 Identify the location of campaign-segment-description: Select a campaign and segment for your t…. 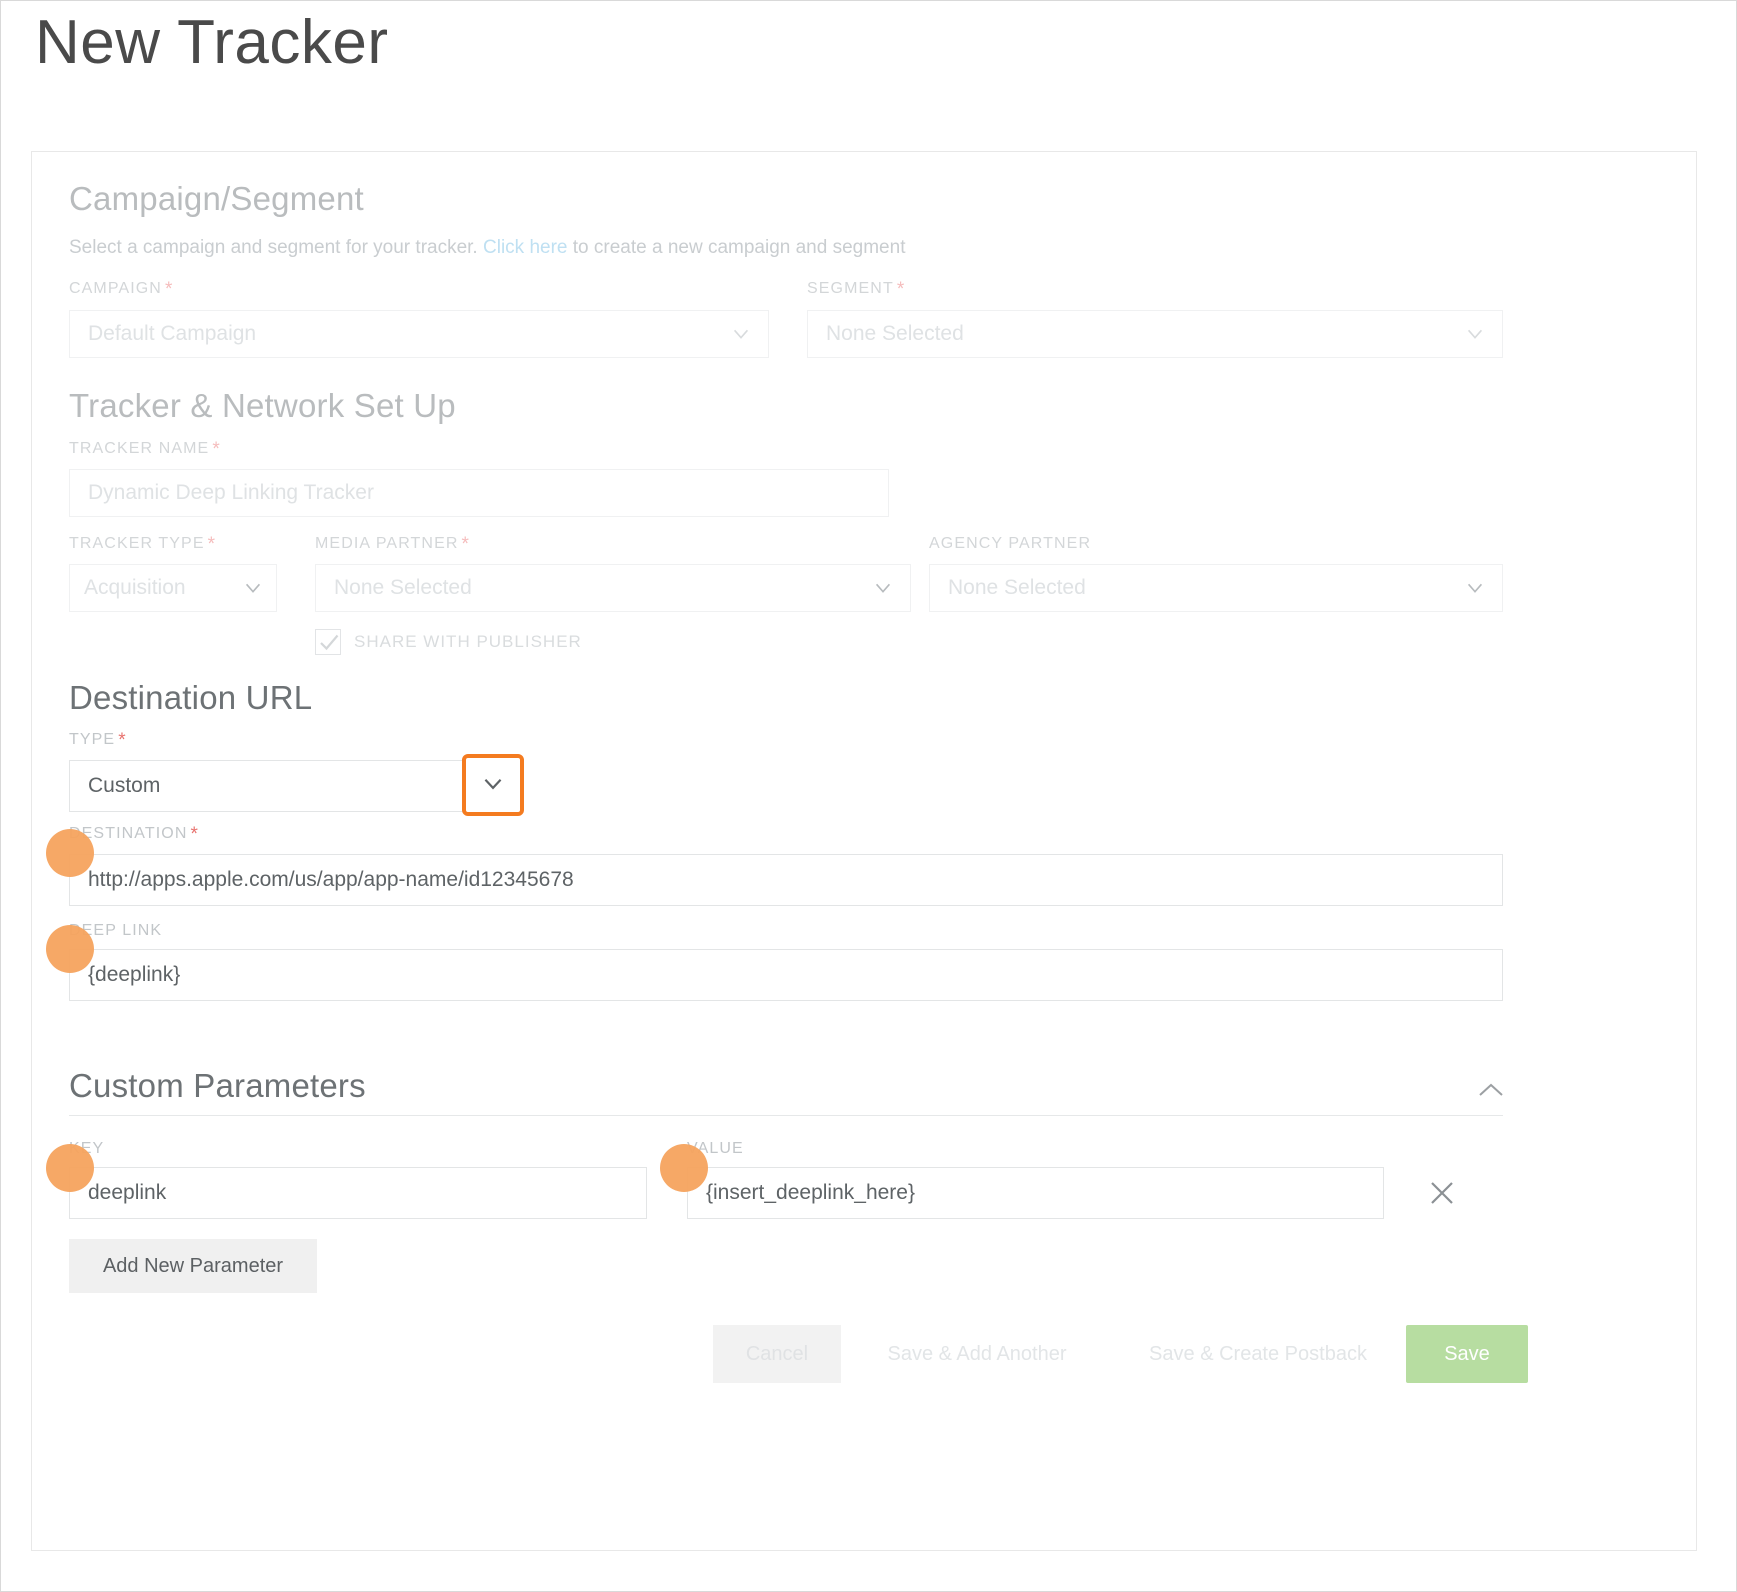
(487, 248).